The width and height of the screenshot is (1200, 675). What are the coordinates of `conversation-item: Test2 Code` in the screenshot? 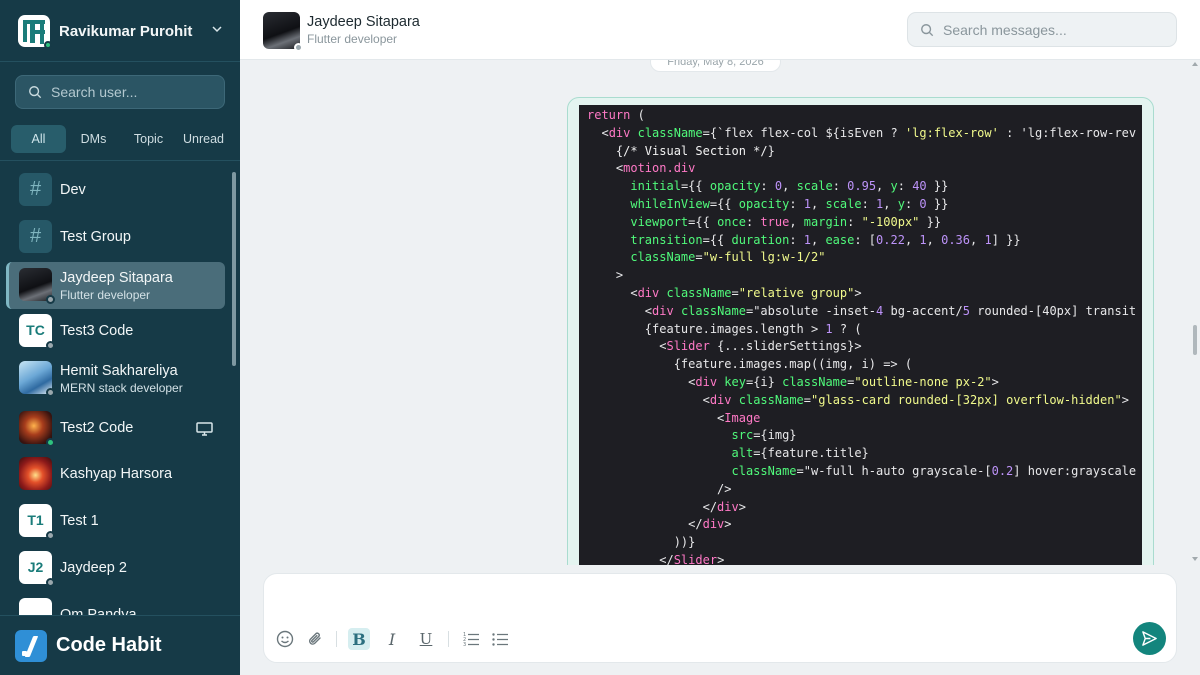 It's located at (115, 428).